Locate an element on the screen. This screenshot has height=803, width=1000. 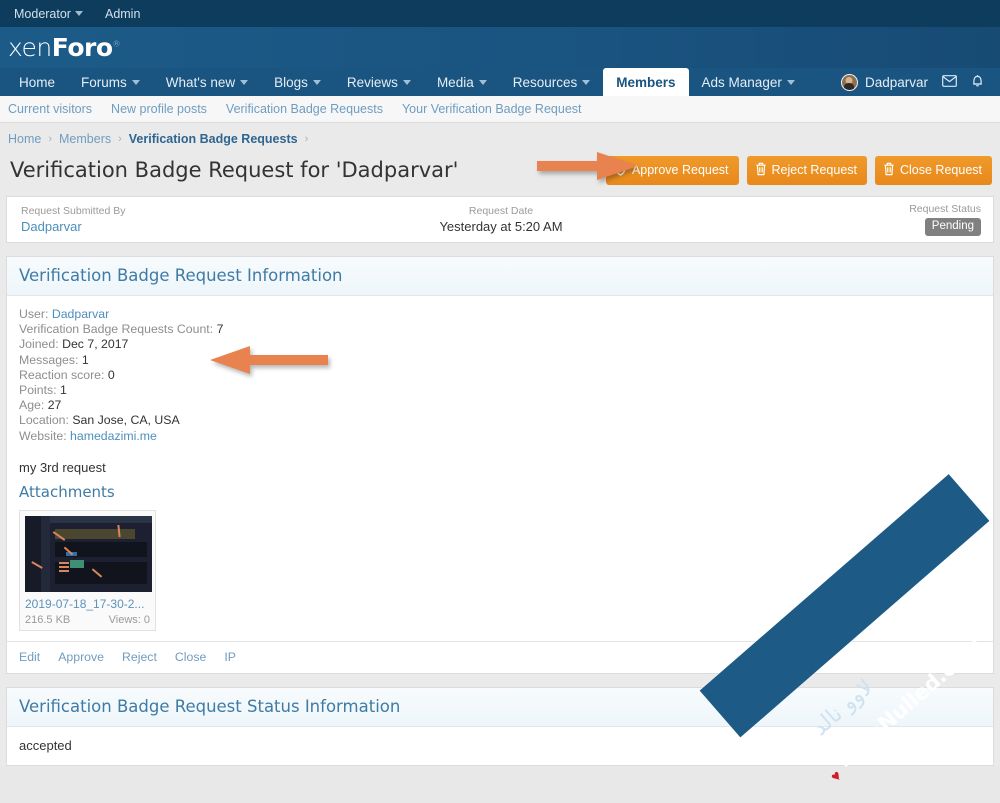
request-action-links: Edit Approve Reject Close IP is located at coordinates (500, 656).